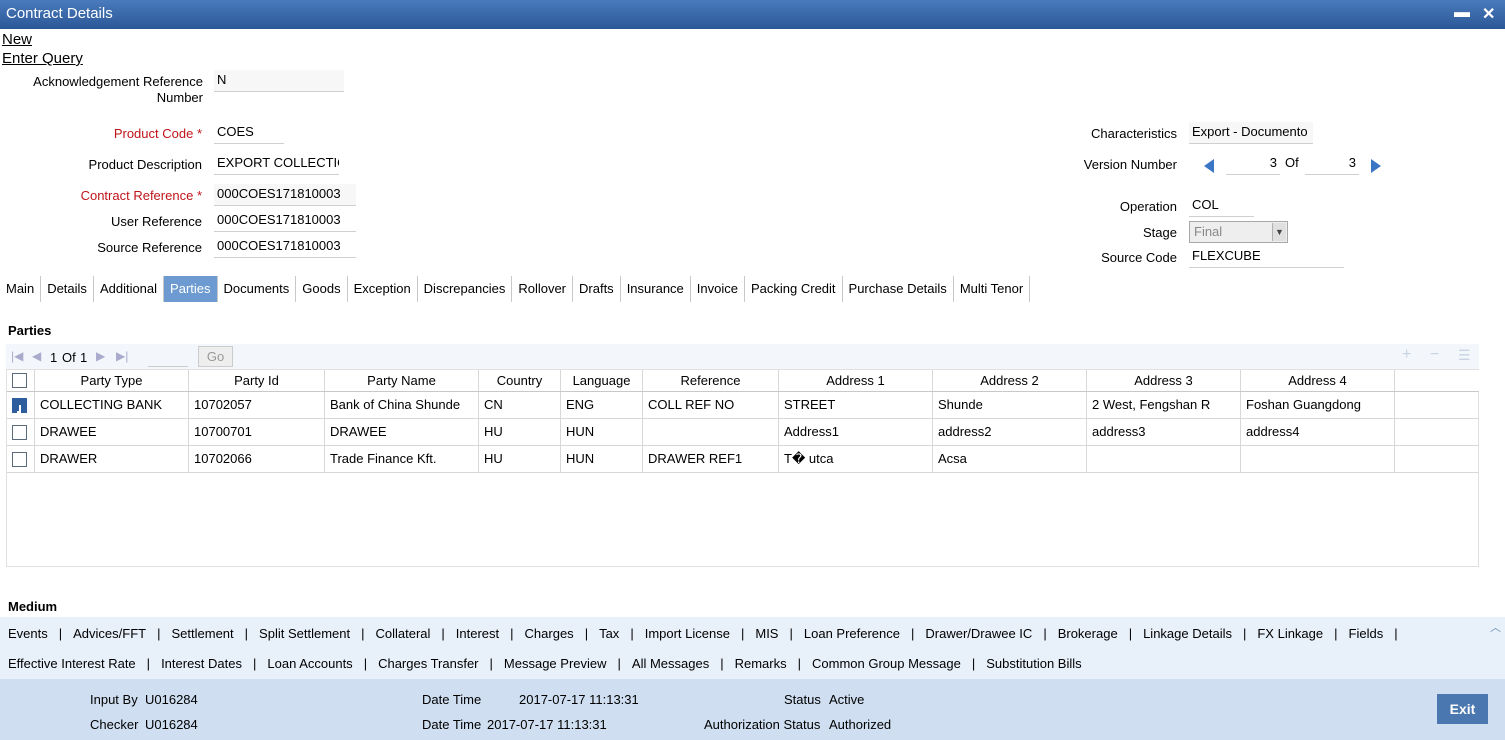  Describe the element at coordinates (1187, 633) in the screenshot. I see `medium-link-linkage-details: Linkage Details` at that location.